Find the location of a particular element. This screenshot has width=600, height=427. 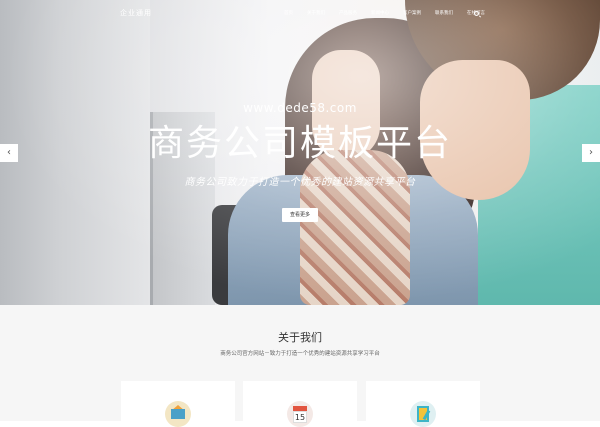

nav-item-home: 首页 is located at coordinates (288, 14).